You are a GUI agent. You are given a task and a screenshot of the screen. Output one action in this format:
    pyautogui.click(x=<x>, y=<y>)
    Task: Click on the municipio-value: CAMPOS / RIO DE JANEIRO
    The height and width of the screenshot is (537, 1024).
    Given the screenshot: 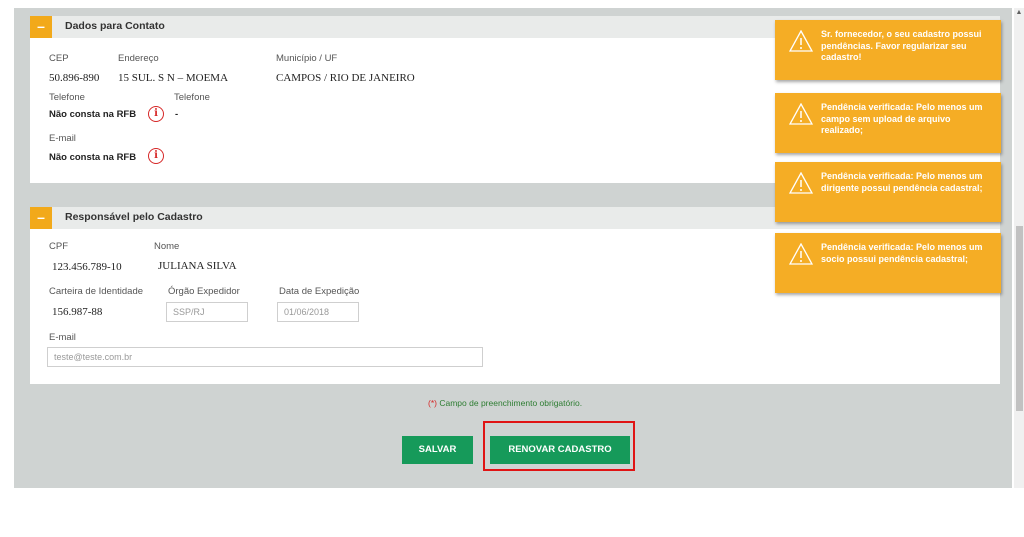 What is the action you would take?
    pyautogui.click(x=345, y=78)
    